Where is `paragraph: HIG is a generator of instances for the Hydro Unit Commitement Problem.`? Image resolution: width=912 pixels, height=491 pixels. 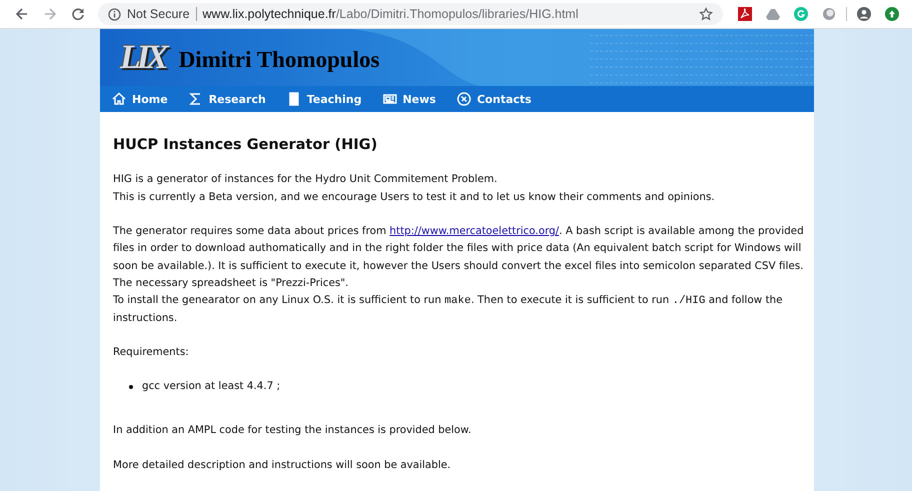
paragraph: HIG is a generator of instances for the Hydro Unit Commitement Problem. is located at coordinates (305, 180).